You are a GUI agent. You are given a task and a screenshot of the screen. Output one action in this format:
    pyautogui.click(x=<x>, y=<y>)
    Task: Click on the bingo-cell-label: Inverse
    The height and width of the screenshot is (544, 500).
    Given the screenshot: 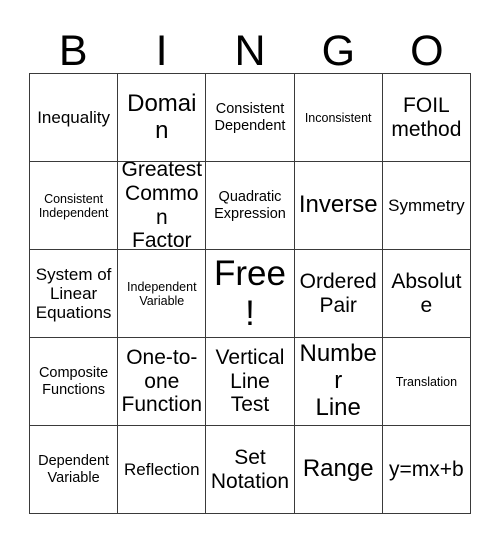 What is the action you would take?
    pyautogui.click(x=338, y=205)
    